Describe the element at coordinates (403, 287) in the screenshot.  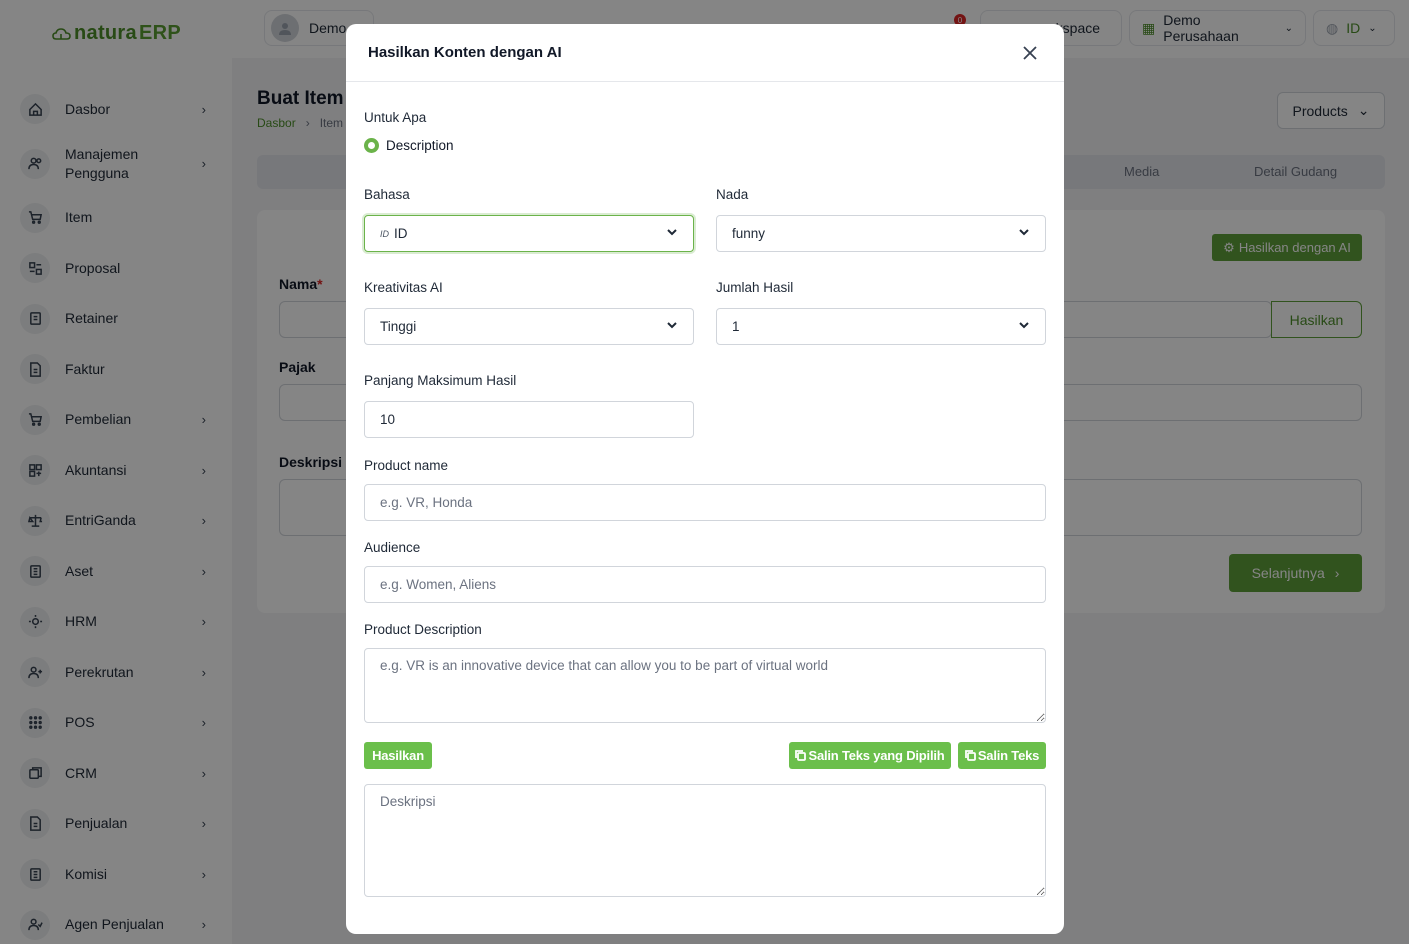
I see `creativity-label: Kreativitas AI` at that location.